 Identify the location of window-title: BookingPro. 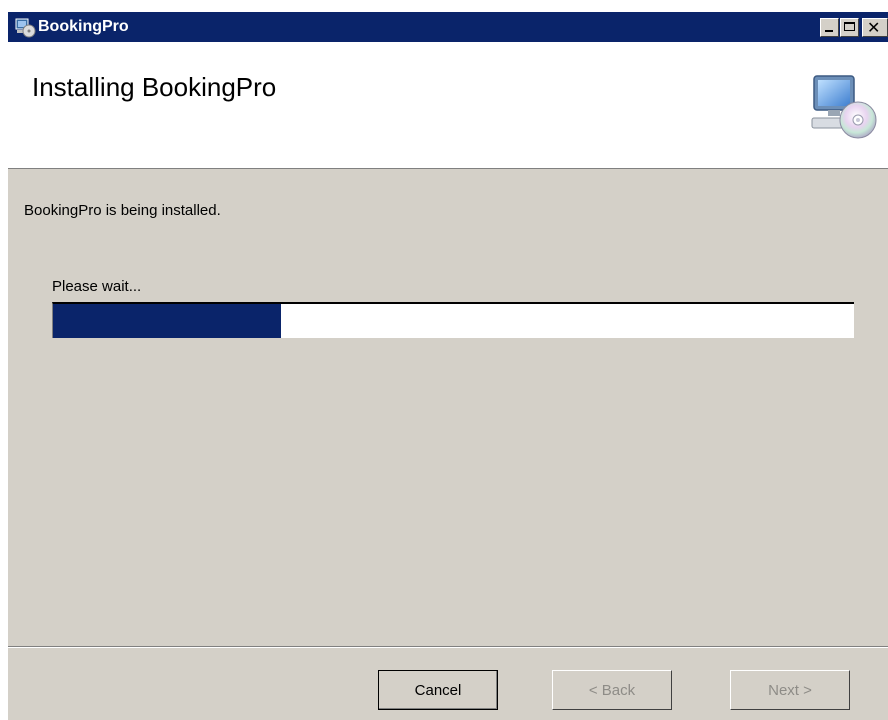
(83, 26).